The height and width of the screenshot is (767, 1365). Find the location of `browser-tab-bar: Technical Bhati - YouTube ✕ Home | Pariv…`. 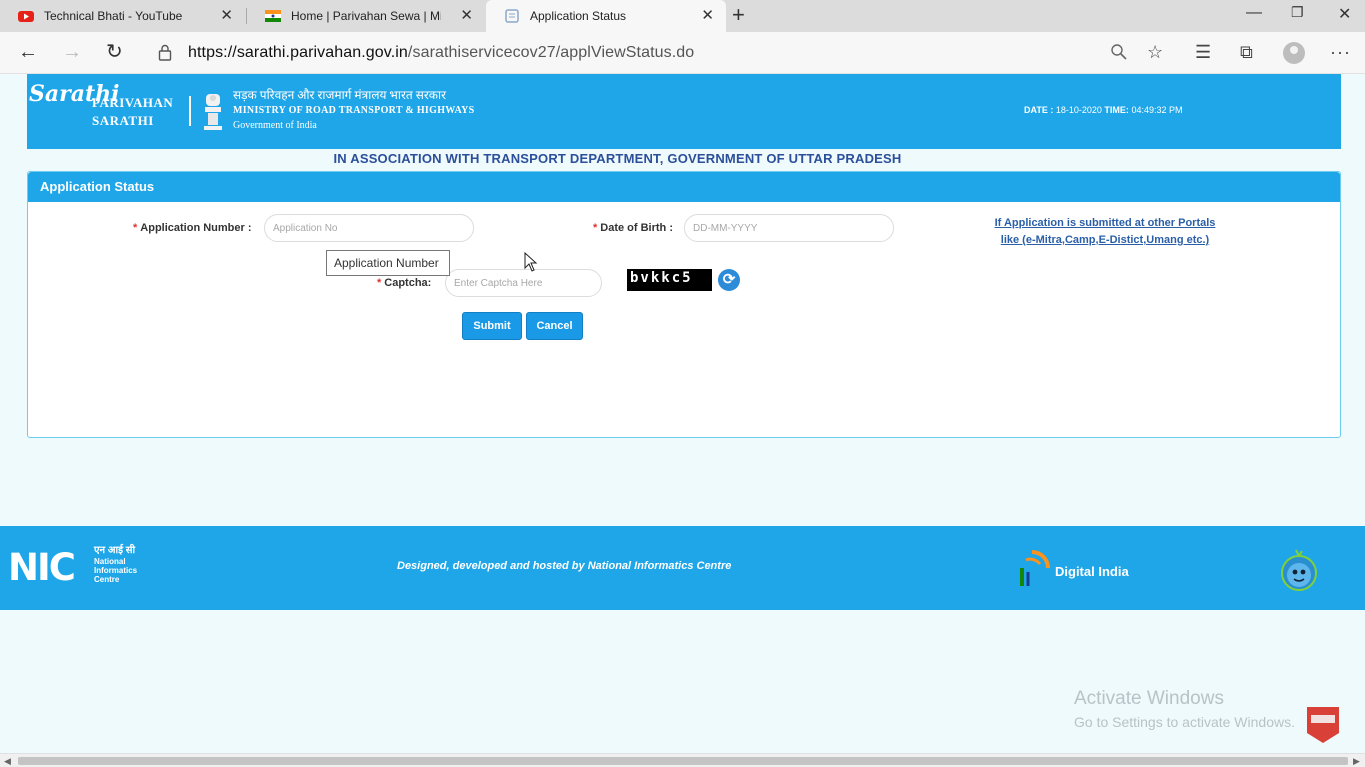

browser-tab-bar: Technical Bhati - YouTube ✕ Home | Pariv… is located at coordinates (682, 16).